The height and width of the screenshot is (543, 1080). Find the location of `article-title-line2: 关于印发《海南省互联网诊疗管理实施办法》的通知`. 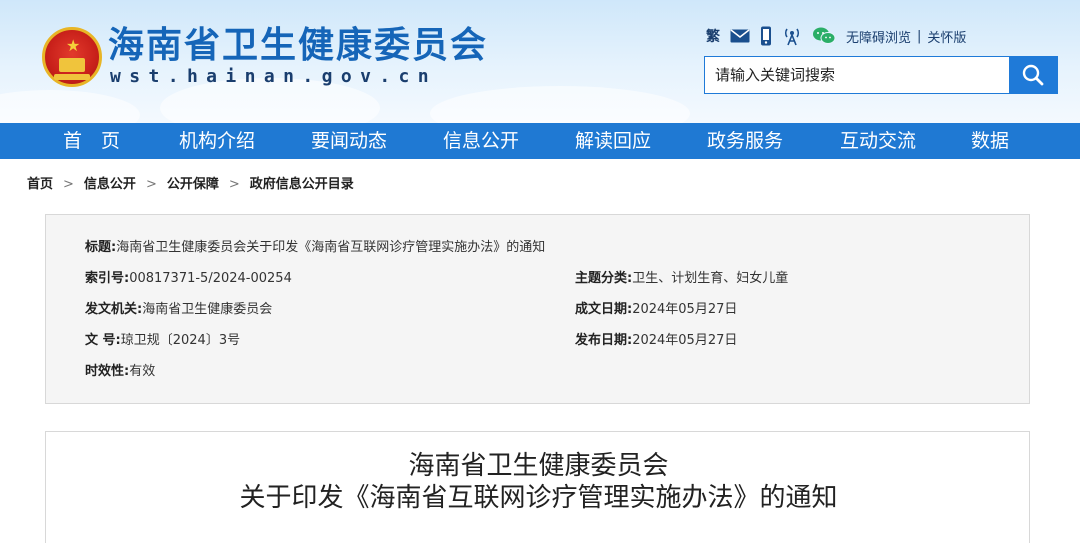

article-title-line2: 关于印发《海南省互联网诊疗管理实施办法》的通知 is located at coordinates (538, 498).